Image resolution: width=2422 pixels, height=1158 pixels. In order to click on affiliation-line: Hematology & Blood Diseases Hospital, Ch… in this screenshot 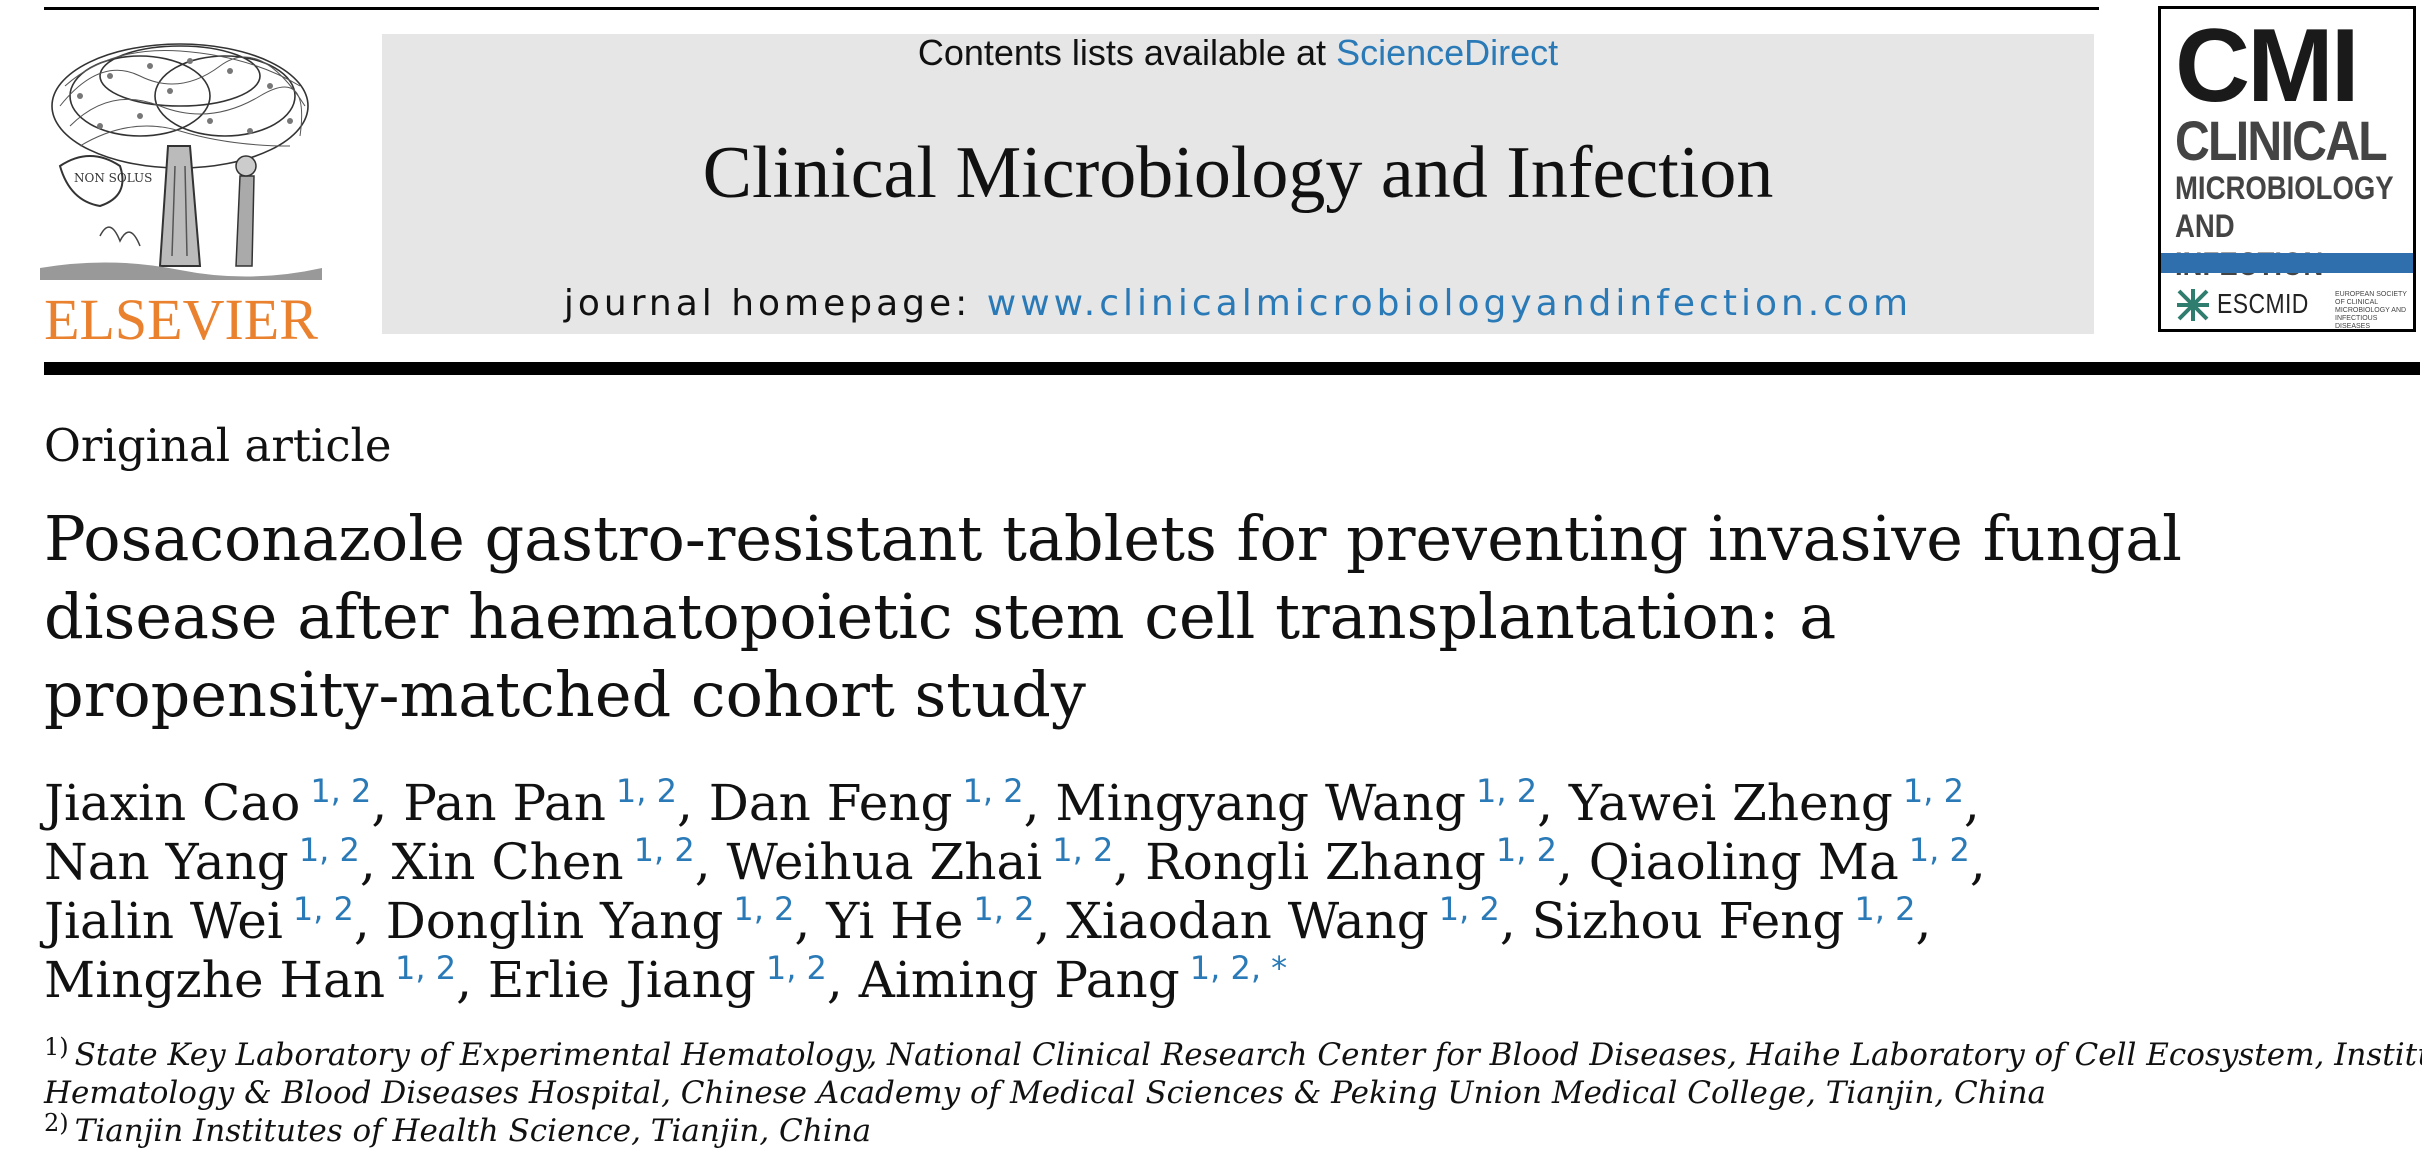, I will do `click(1194, 1093)`.